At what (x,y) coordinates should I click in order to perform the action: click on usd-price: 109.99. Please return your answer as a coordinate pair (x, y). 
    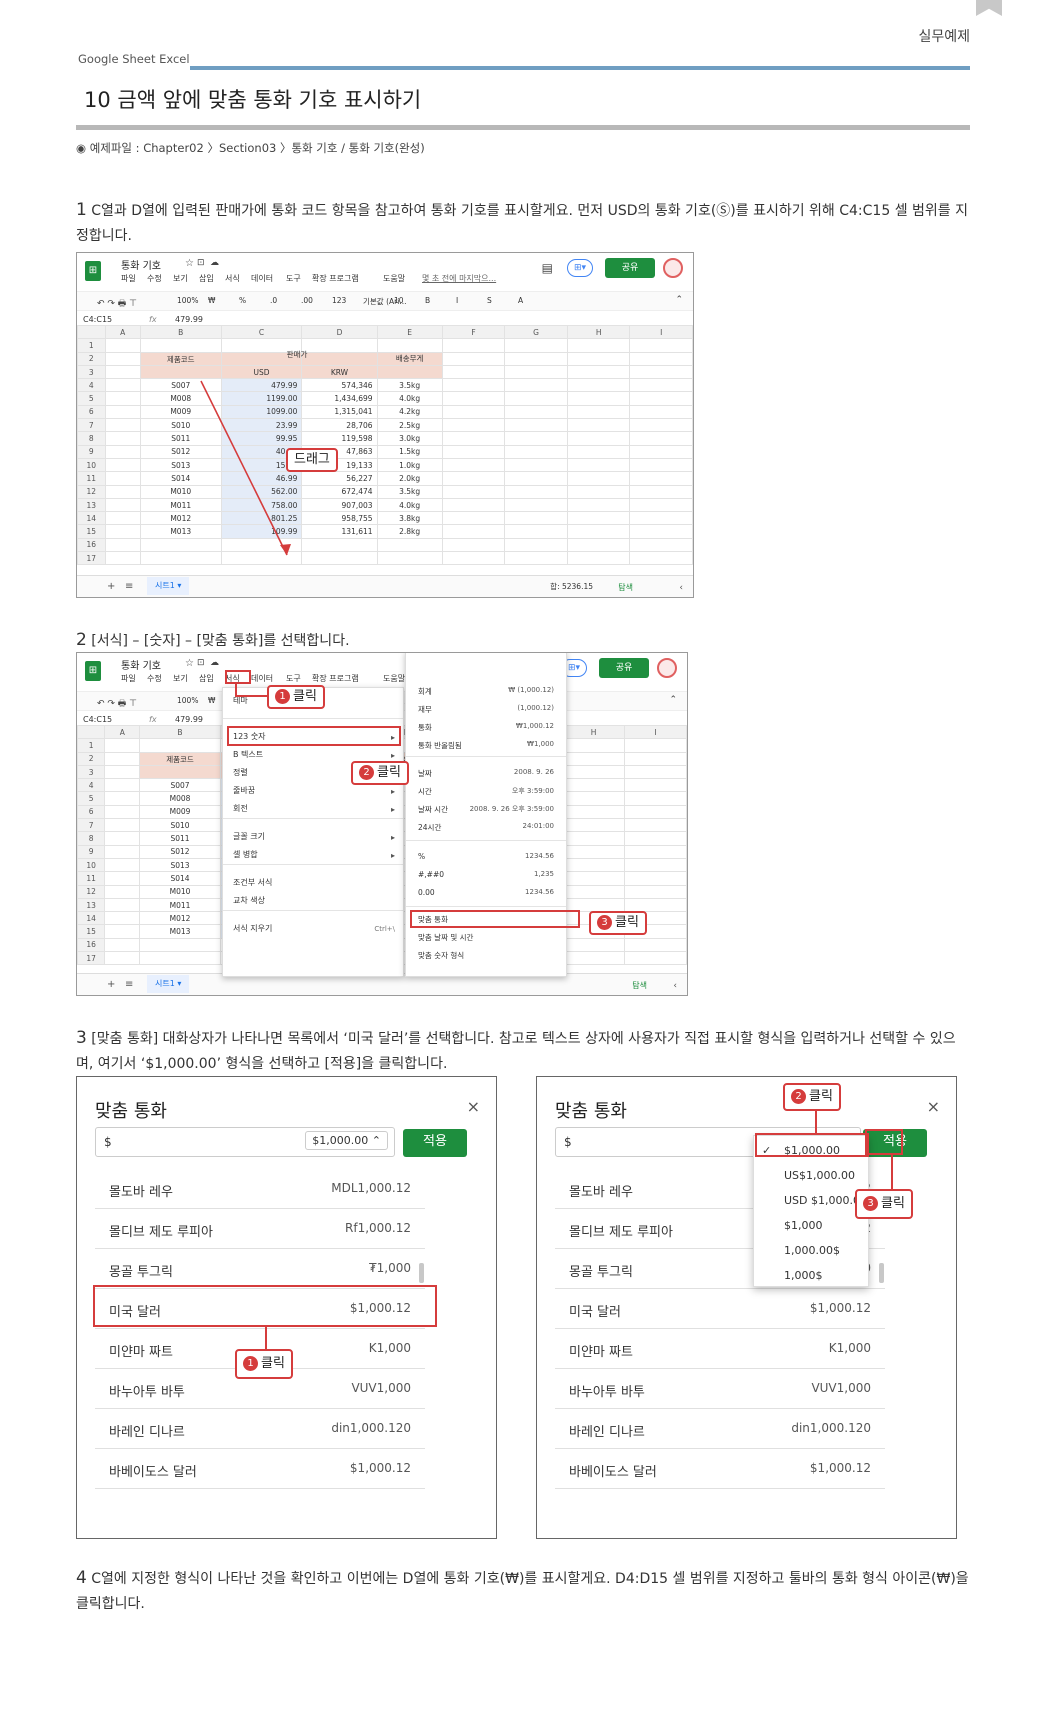
    Looking at the image, I should click on (261, 531).